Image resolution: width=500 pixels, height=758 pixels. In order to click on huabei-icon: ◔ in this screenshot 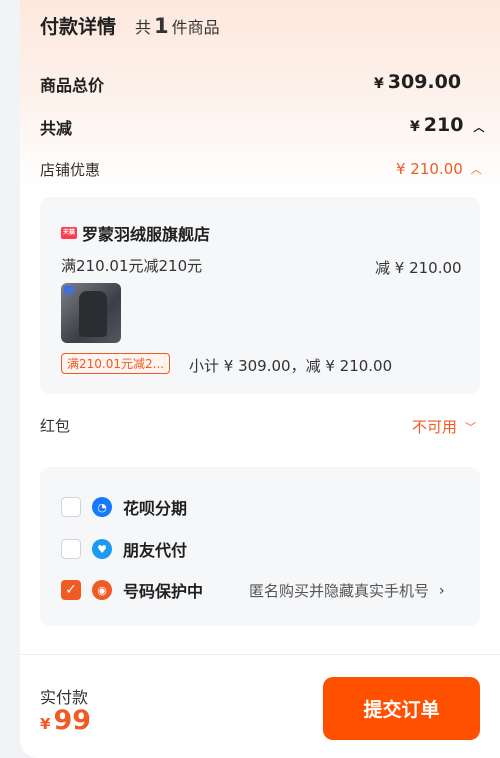, I will do `click(102, 507)`.